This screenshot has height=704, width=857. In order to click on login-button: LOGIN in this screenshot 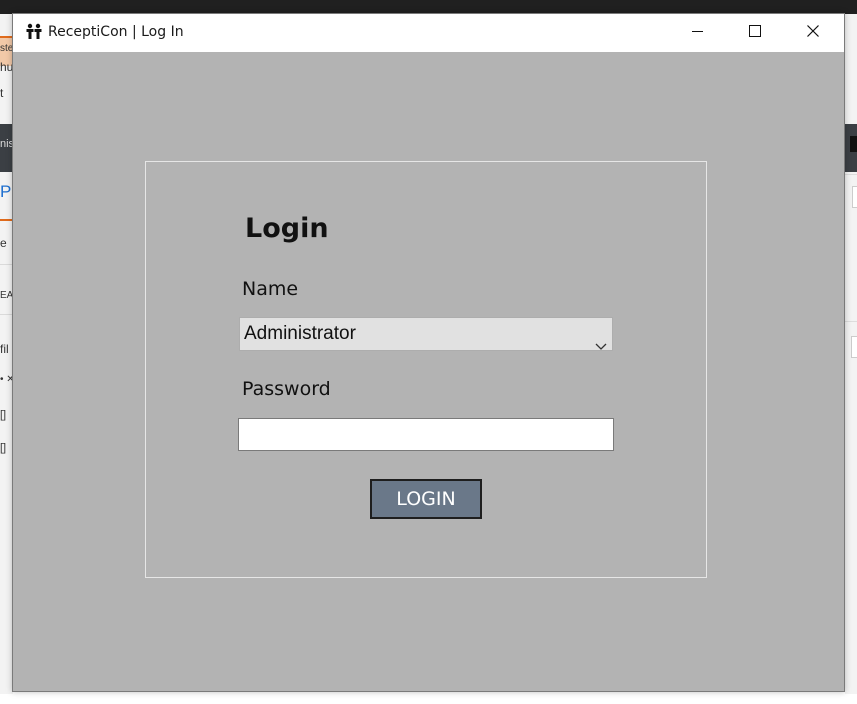, I will do `click(426, 499)`.